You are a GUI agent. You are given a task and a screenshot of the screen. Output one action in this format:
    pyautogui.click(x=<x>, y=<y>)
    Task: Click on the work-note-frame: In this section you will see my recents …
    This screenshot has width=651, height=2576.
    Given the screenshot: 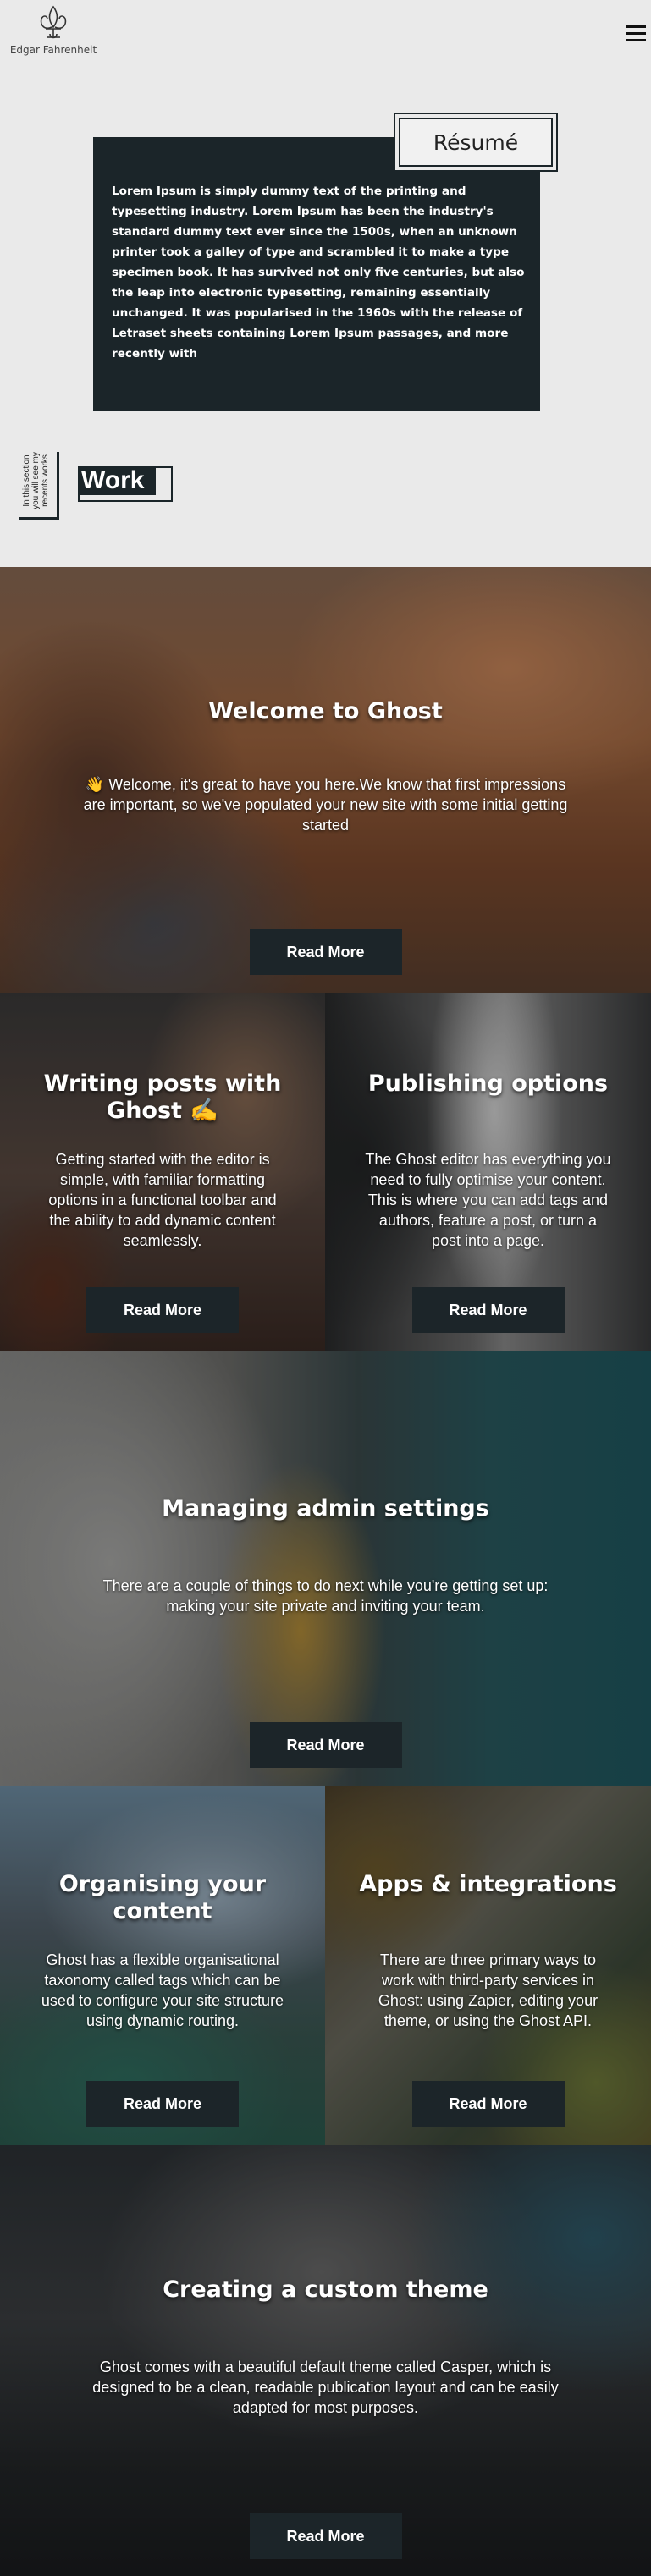 What is the action you would take?
    pyautogui.click(x=39, y=486)
    